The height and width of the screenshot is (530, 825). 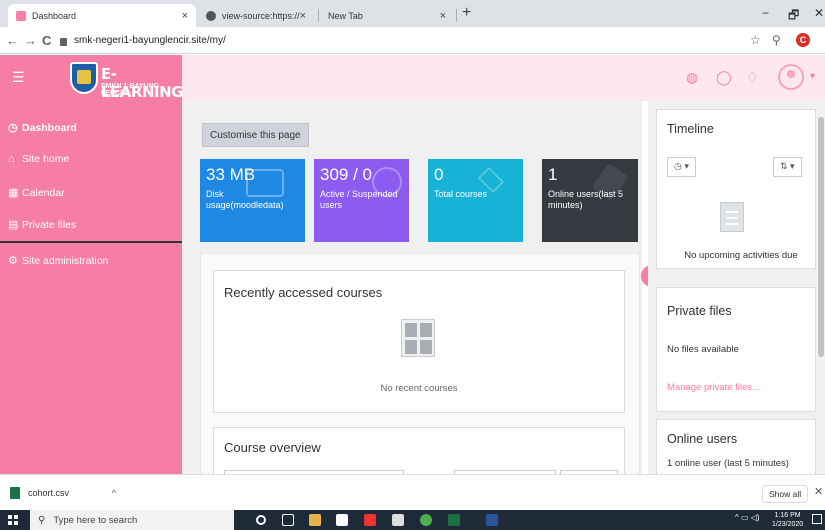 I want to click on back-button: ←, so click(x=12, y=40).